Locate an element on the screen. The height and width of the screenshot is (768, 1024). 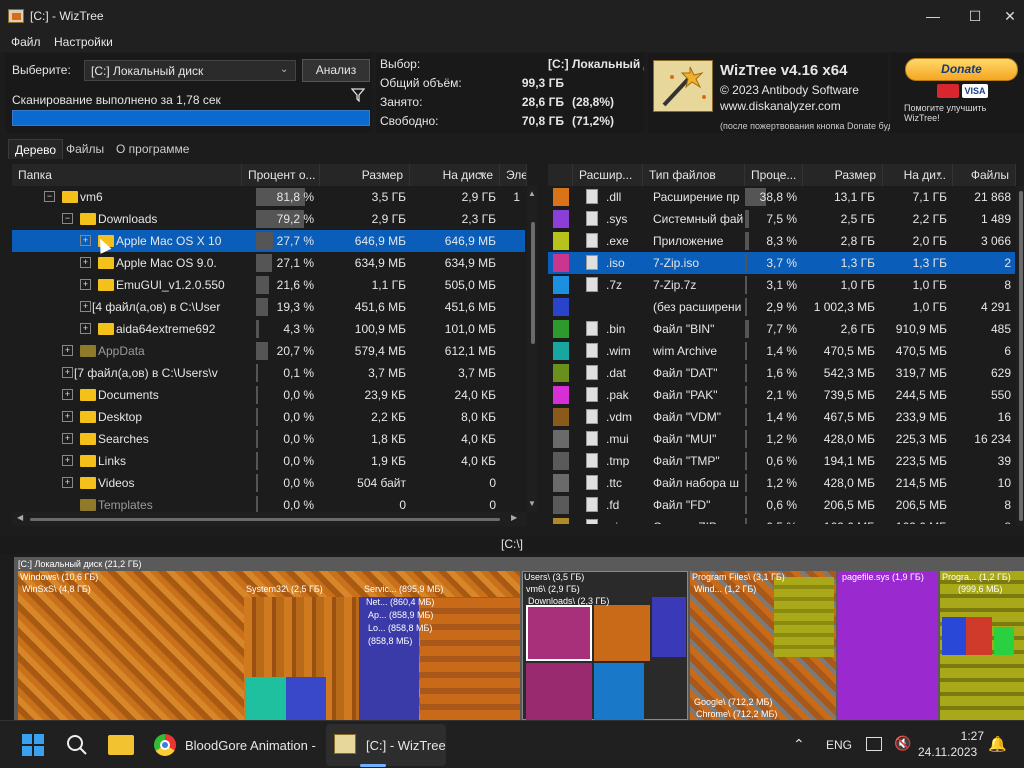
treemap-chrome-block is located at coordinates (804, 617).